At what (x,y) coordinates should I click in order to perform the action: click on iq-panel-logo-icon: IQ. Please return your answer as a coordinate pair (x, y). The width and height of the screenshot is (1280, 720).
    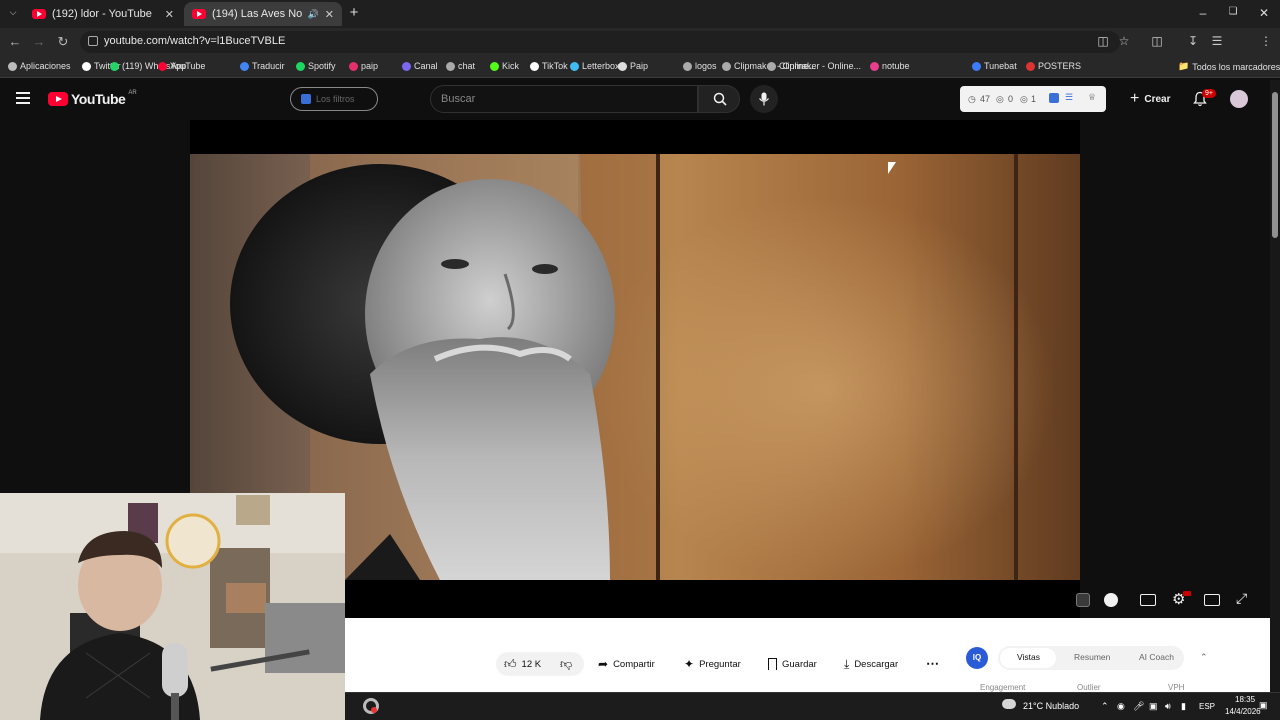
    Looking at the image, I should click on (977, 658).